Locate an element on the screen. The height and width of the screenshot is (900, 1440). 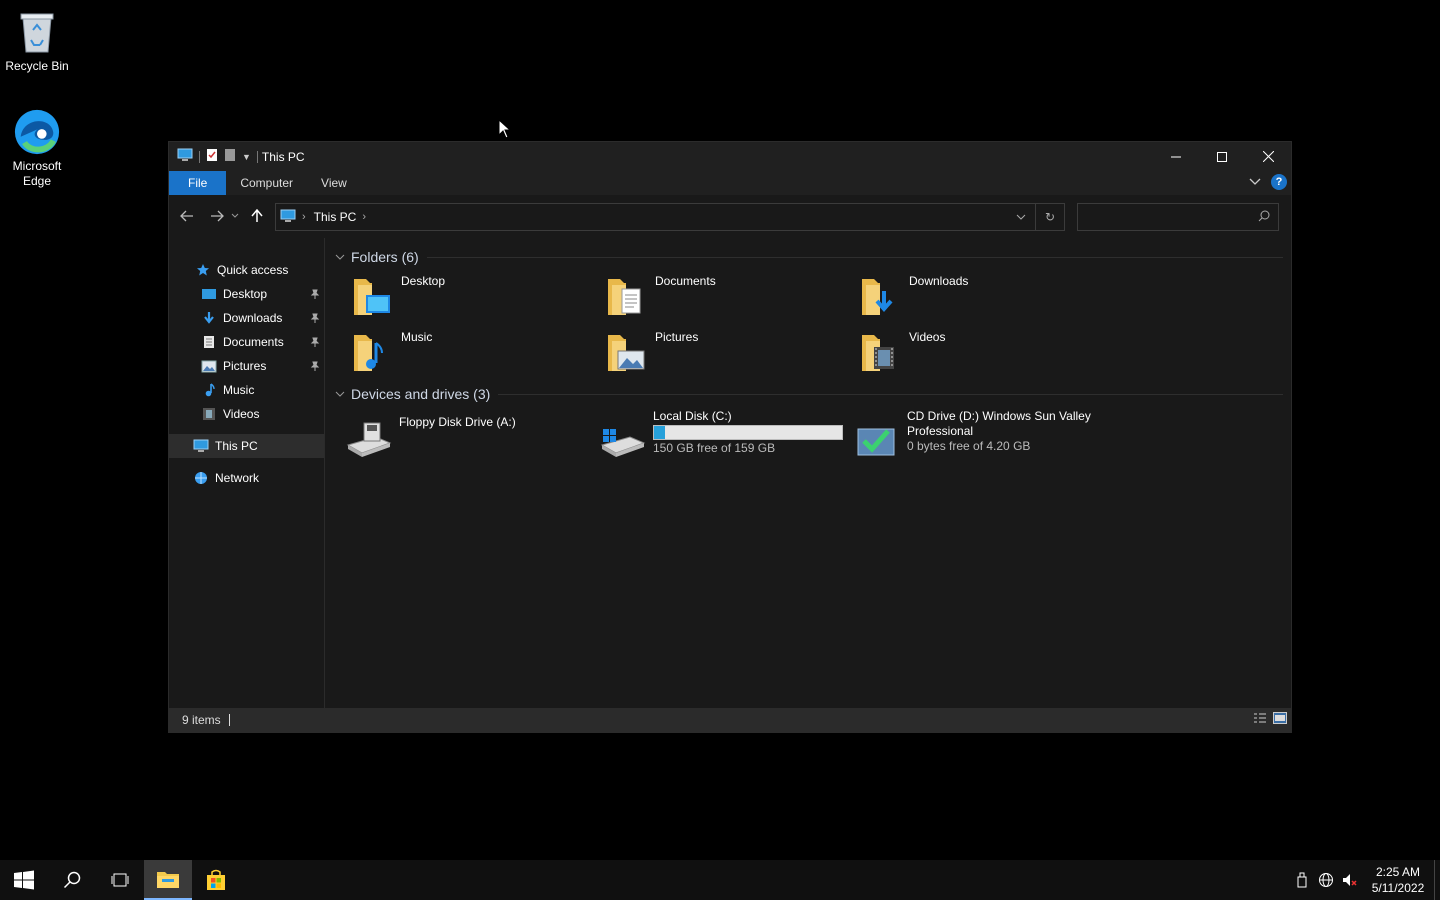
sidebar-item-music: Music is located at coordinates (246, 390).